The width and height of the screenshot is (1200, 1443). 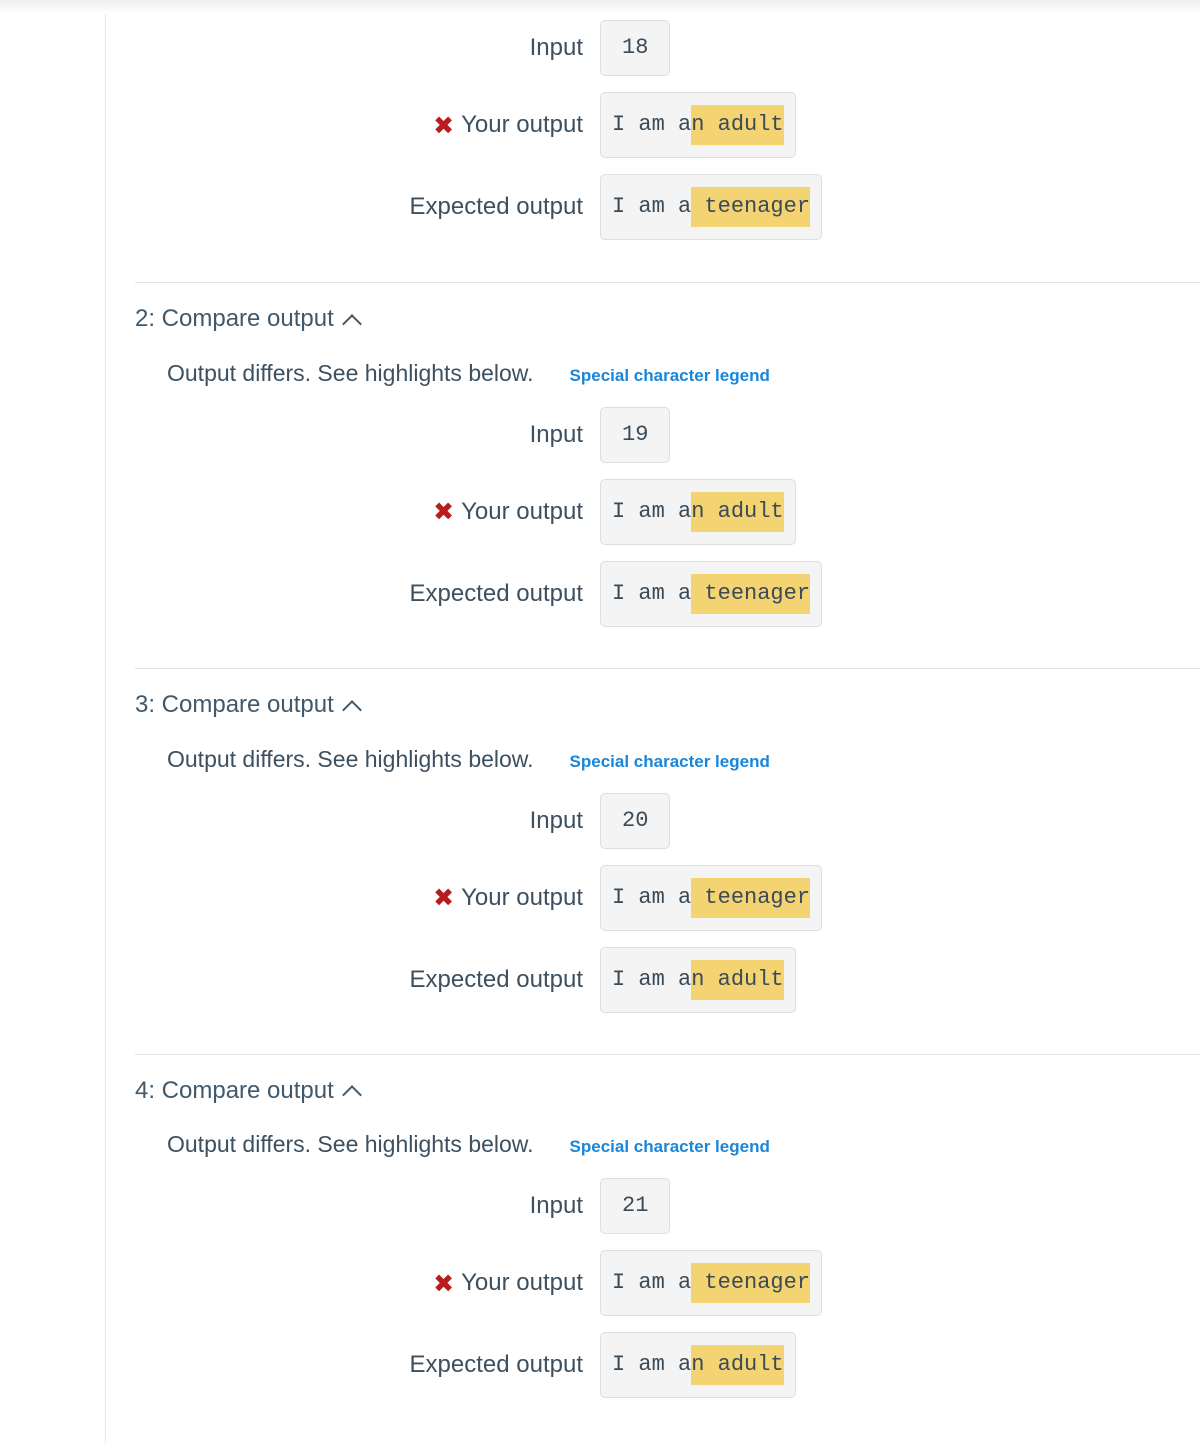 What do you see at coordinates (522, 897) in the screenshot?
I see `your-output-label-text-3: Your output` at bounding box center [522, 897].